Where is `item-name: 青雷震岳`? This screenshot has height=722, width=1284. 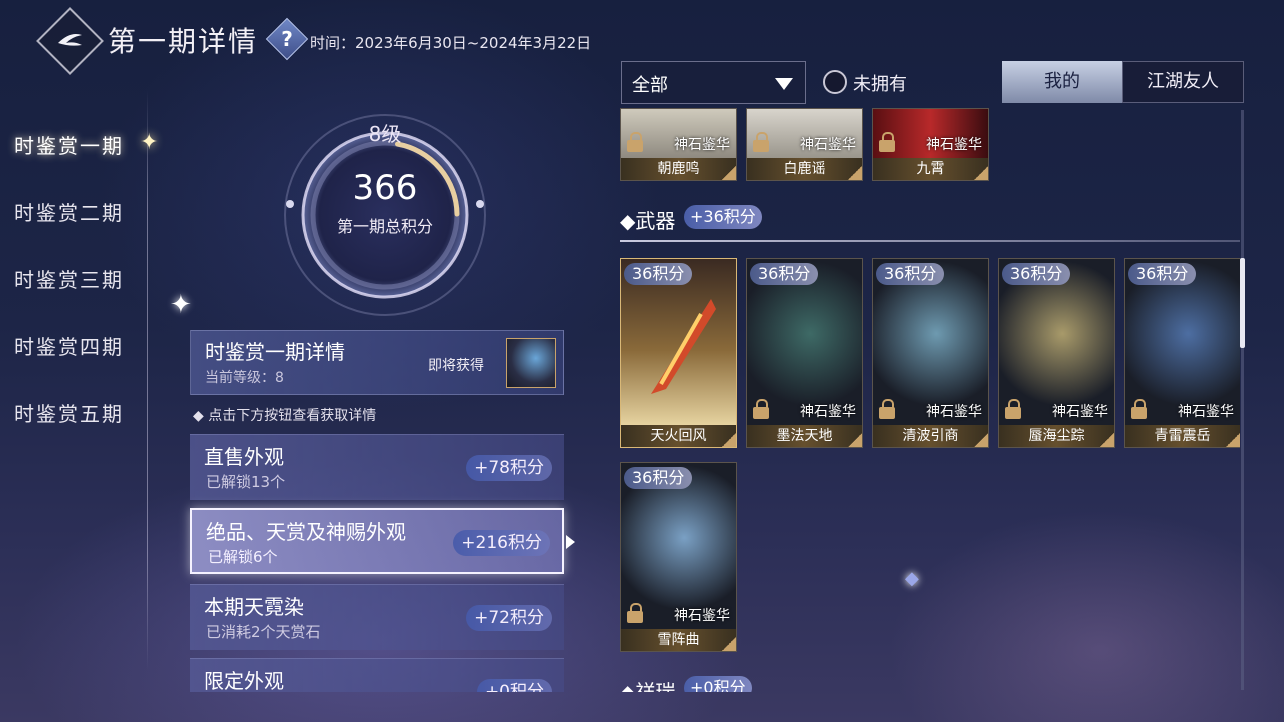 item-name: 青雷震岳 is located at coordinates (1182, 436).